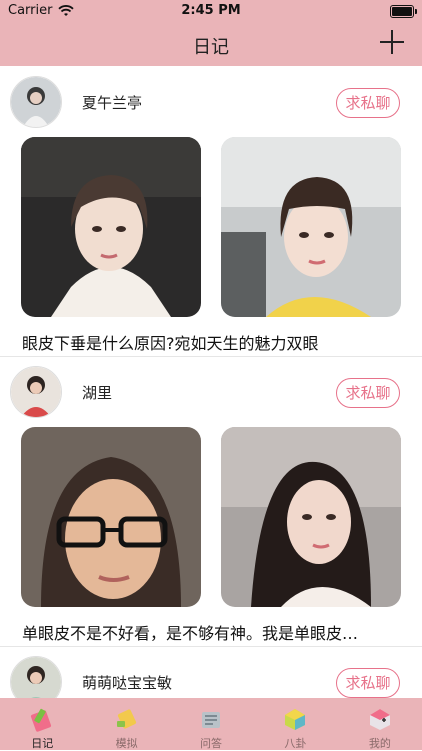 This screenshot has height=751, width=422. Describe the element at coordinates (211, 672) in the screenshot. I see `post-card: 萌萌哒宝宝敏 求私聊` at that location.